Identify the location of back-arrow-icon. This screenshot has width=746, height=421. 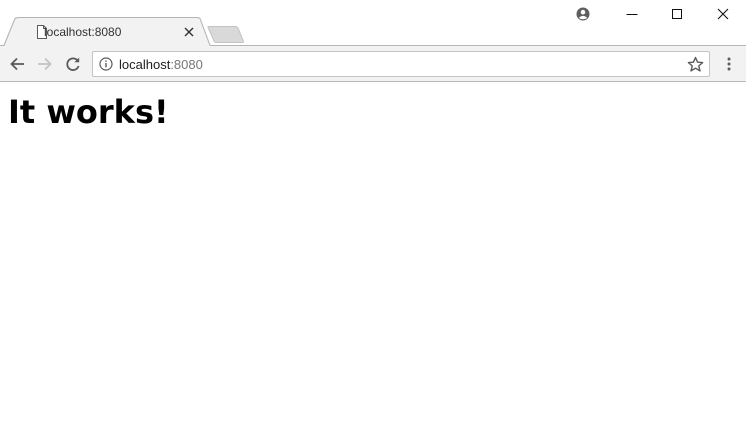
(17, 64).